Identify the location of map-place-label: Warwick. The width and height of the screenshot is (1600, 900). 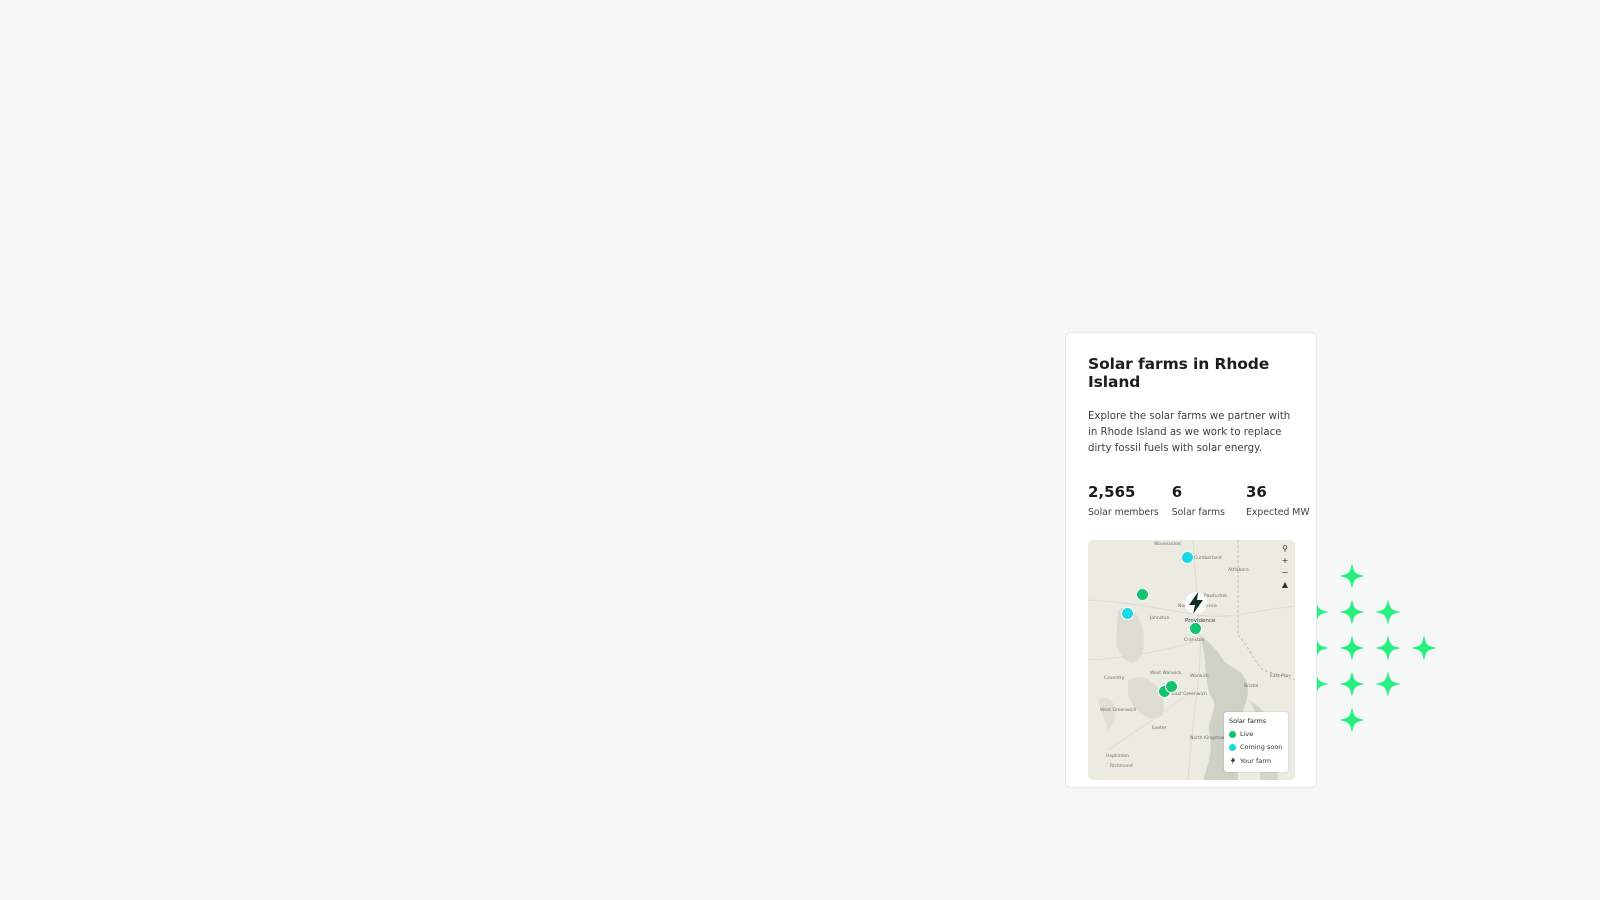
(1199, 676).